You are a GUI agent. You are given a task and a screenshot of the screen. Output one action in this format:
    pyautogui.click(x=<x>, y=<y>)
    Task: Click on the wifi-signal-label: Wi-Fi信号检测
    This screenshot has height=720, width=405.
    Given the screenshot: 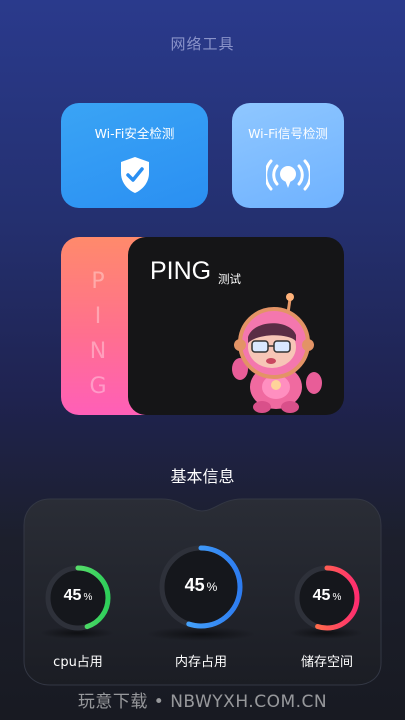 What is the action you would take?
    pyautogui.click(x=288, y=133)
    